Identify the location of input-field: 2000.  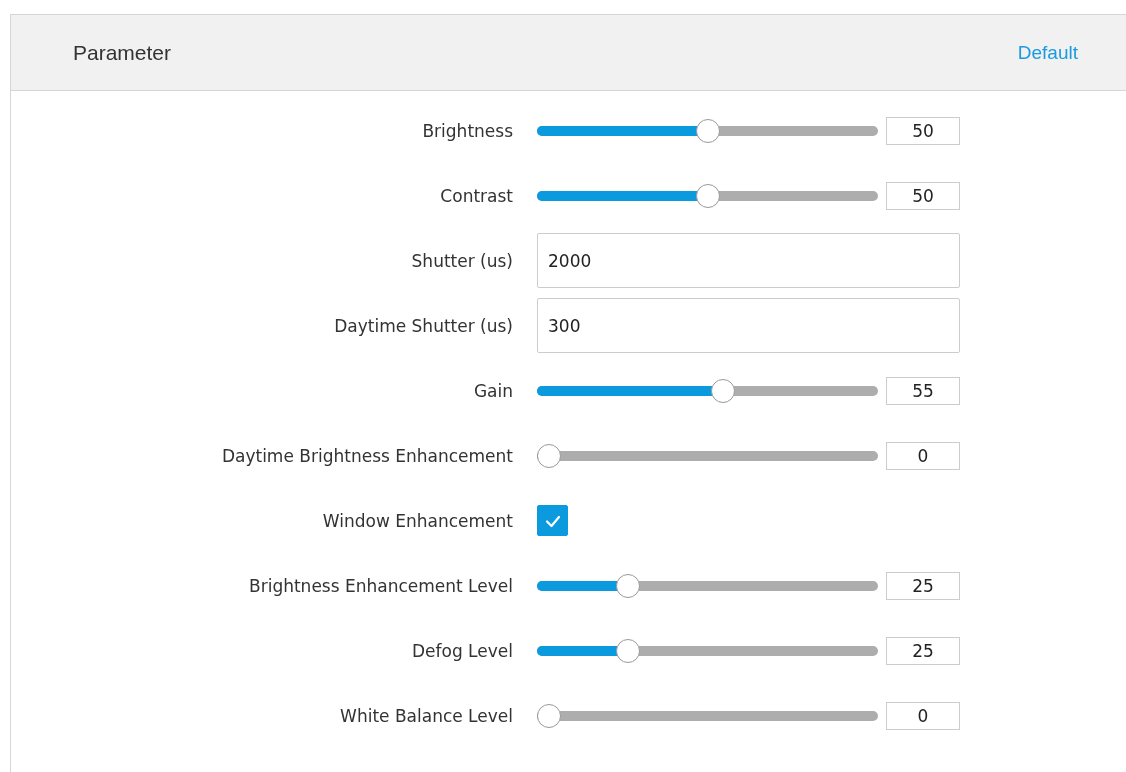
(748, 260).